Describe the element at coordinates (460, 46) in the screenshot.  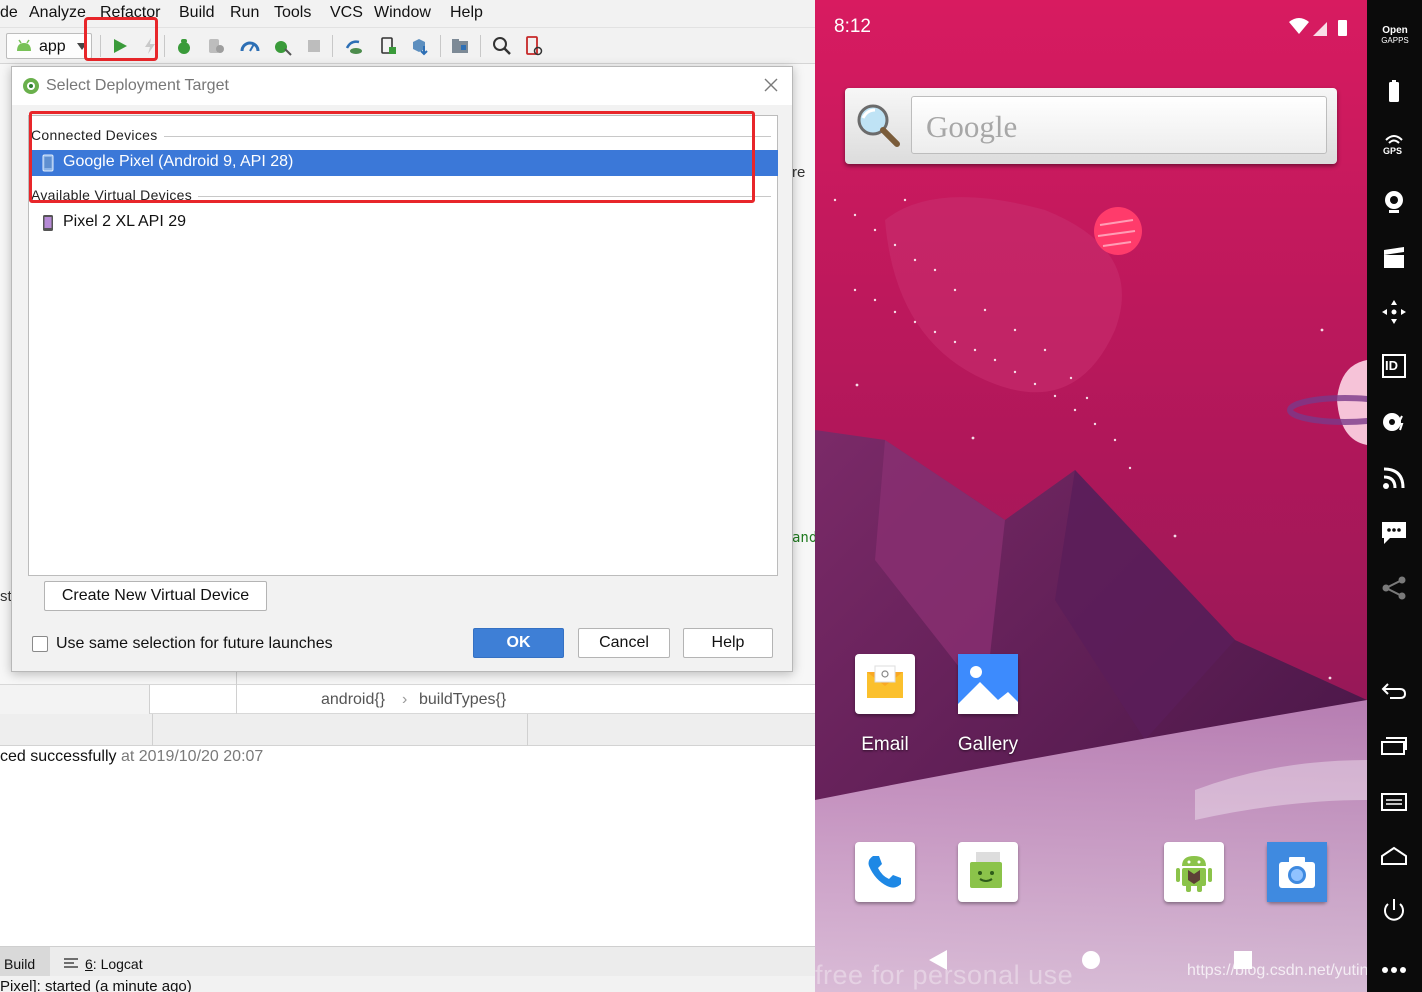
I see `project-structure-icon` at that location.